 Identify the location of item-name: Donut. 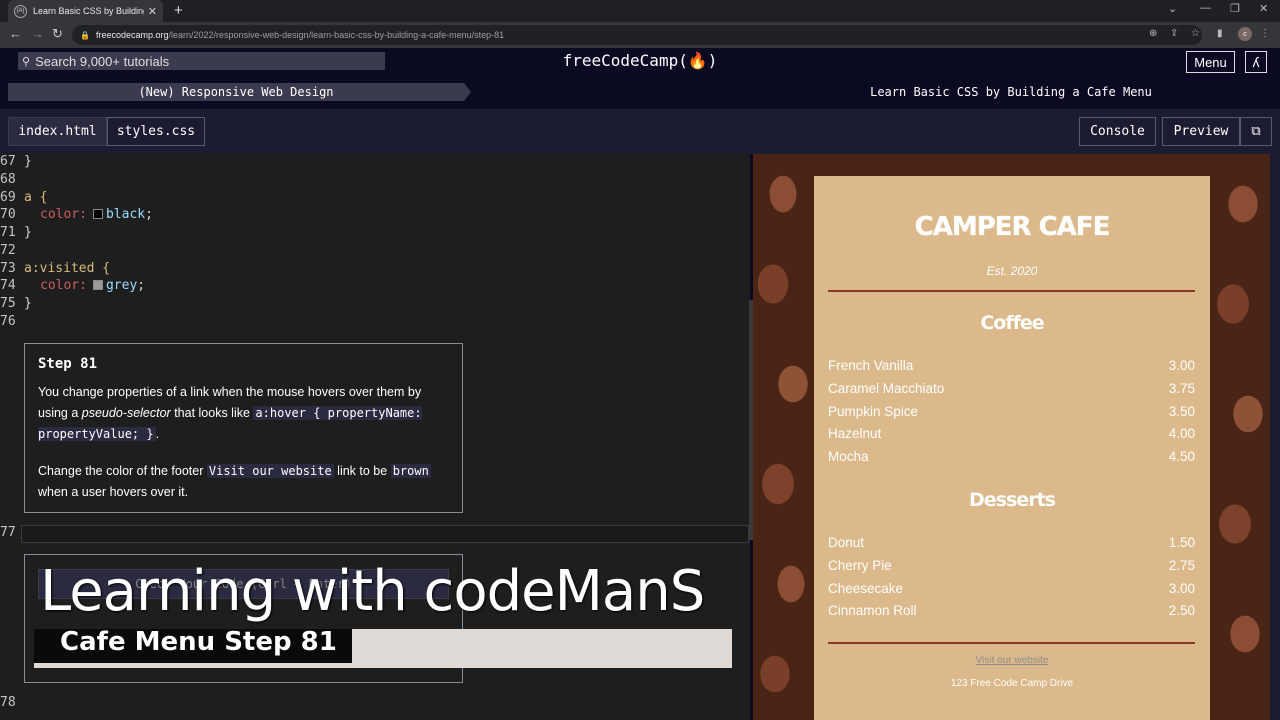
(846, 542).